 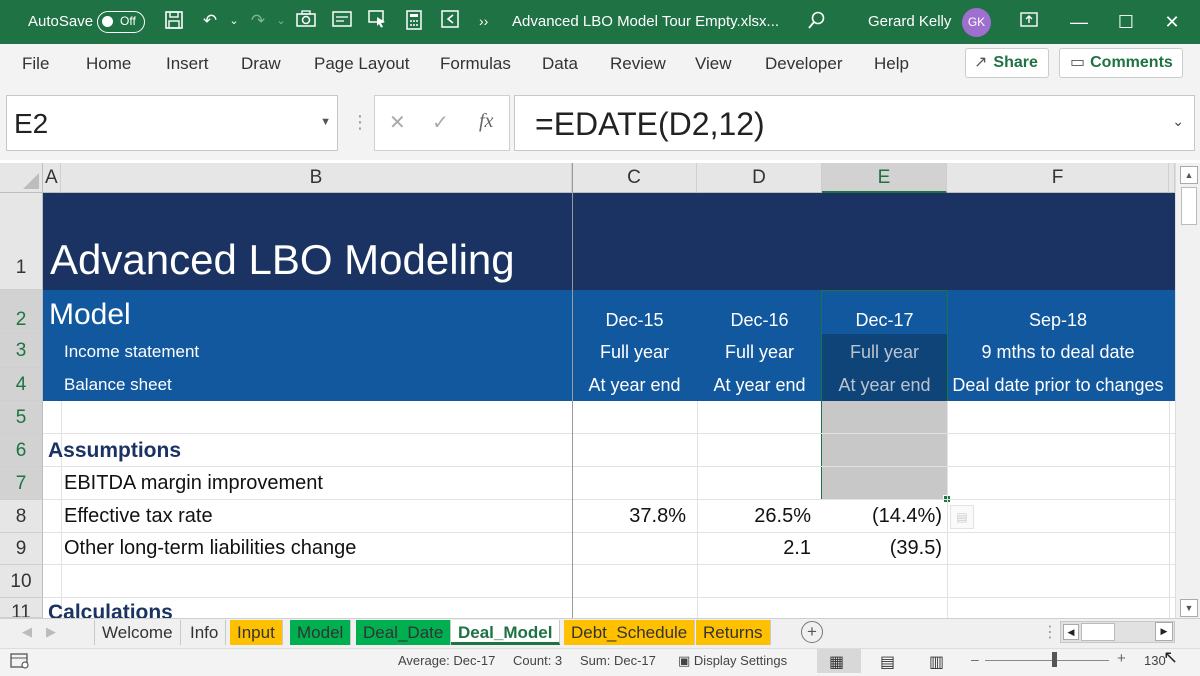 I want to click on display-settings-button: ▣ Display Settings, so click(x=732, y=661).